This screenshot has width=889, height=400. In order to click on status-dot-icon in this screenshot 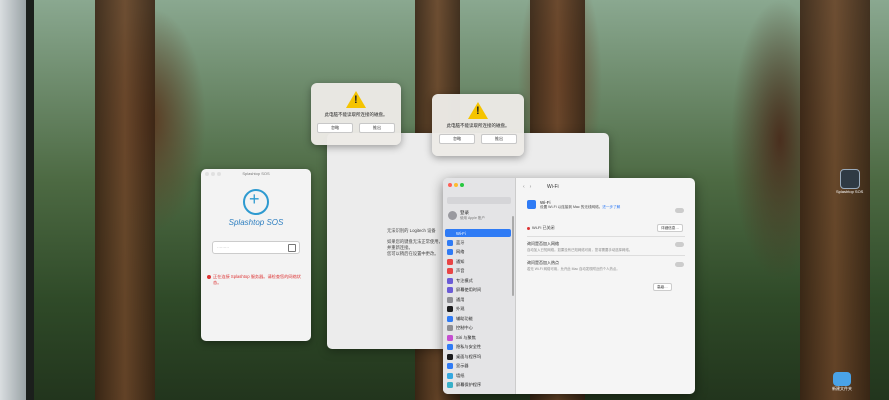, I will do `click(528, 228)`.